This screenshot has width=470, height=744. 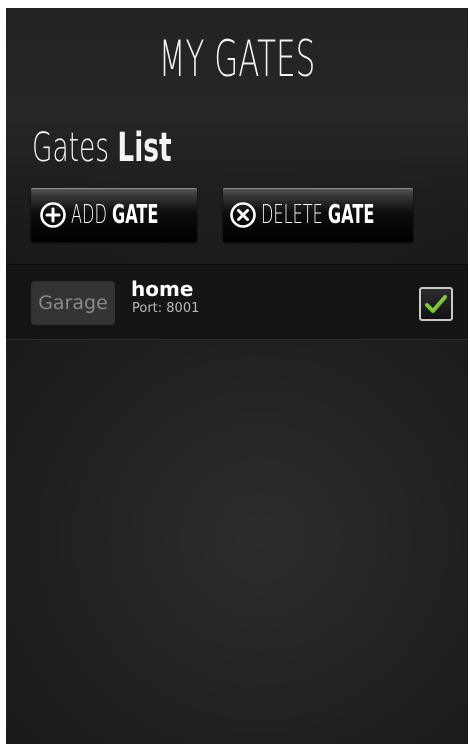 I want to click on checkmark-icon, so click(x=436, y=304).